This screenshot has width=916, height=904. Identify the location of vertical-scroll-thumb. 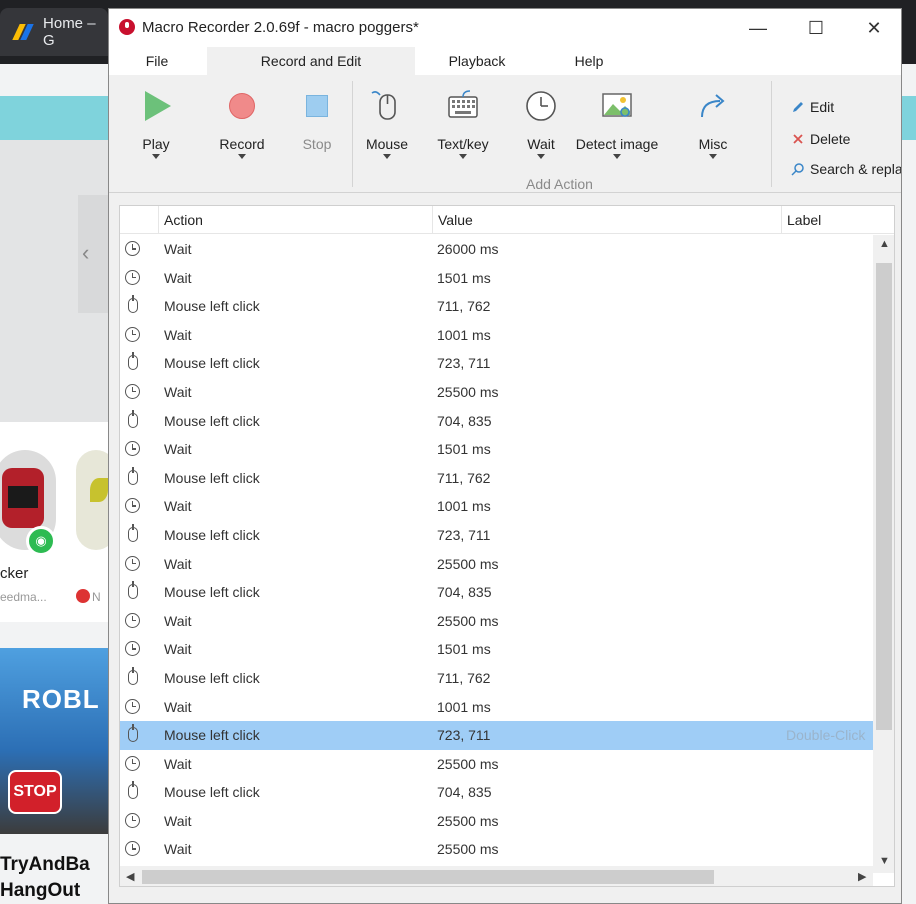
(884, 496).